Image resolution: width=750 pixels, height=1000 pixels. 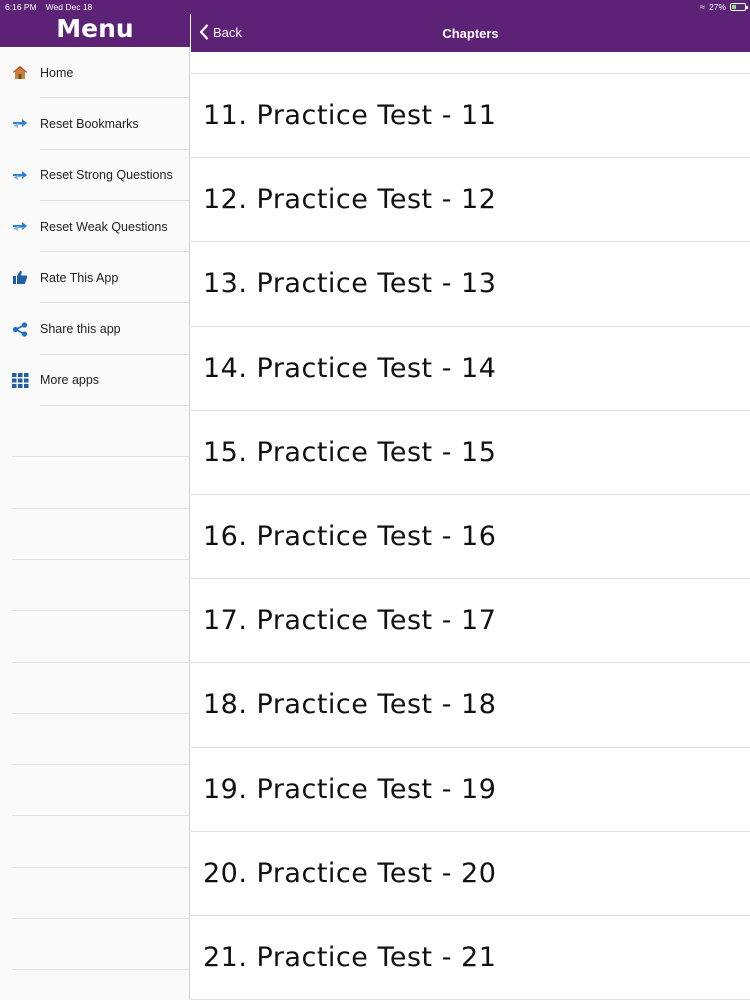 I want to click on menu-item-label: More apps, so click(x=70, y=380).